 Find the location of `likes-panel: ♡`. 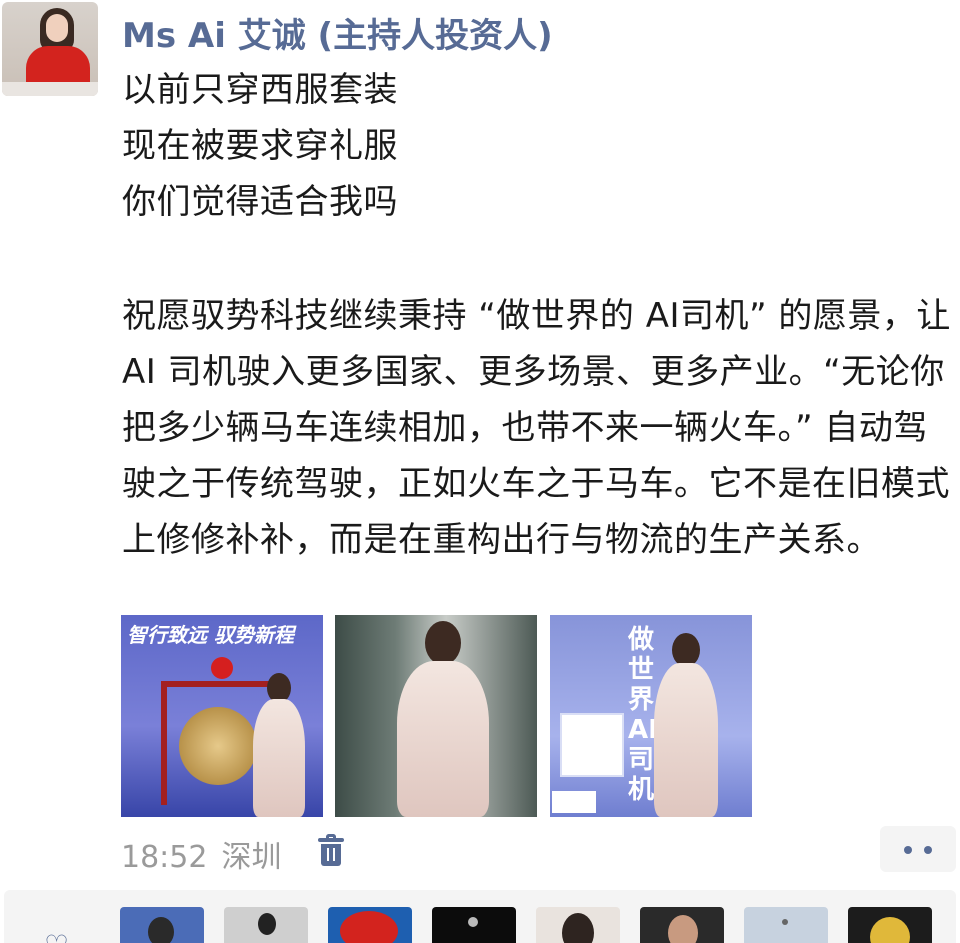

likes-panel: ♡ is located at coordinates (480, 916).